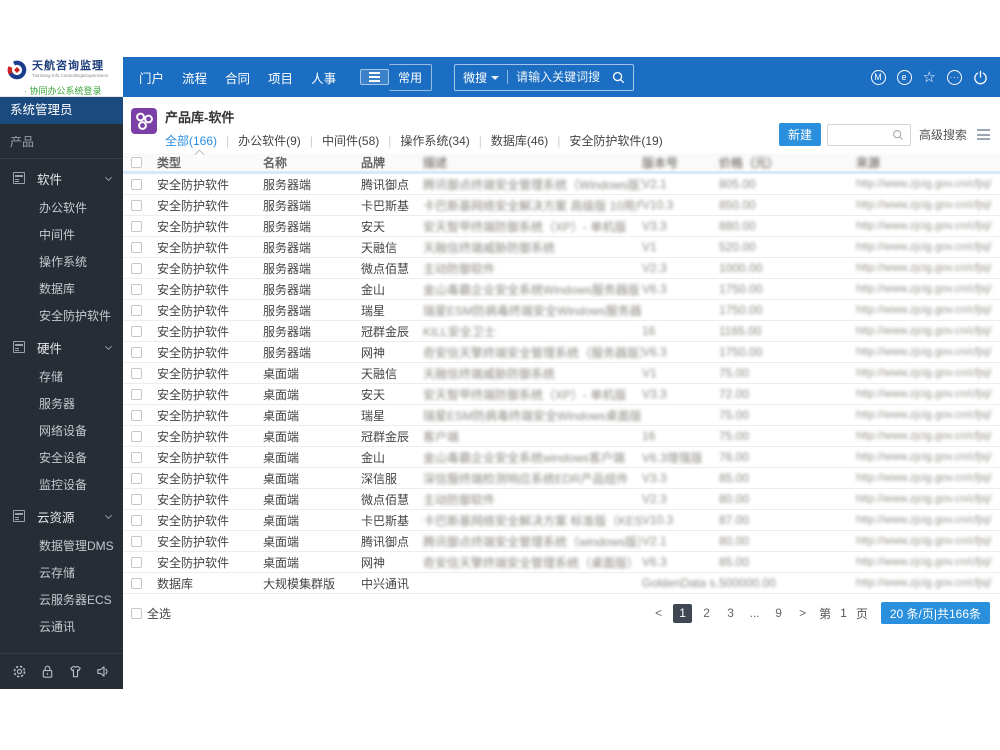 The width and height of the screenshot is (1000, 750). I want to click on table-search-input, so click(862, 134).